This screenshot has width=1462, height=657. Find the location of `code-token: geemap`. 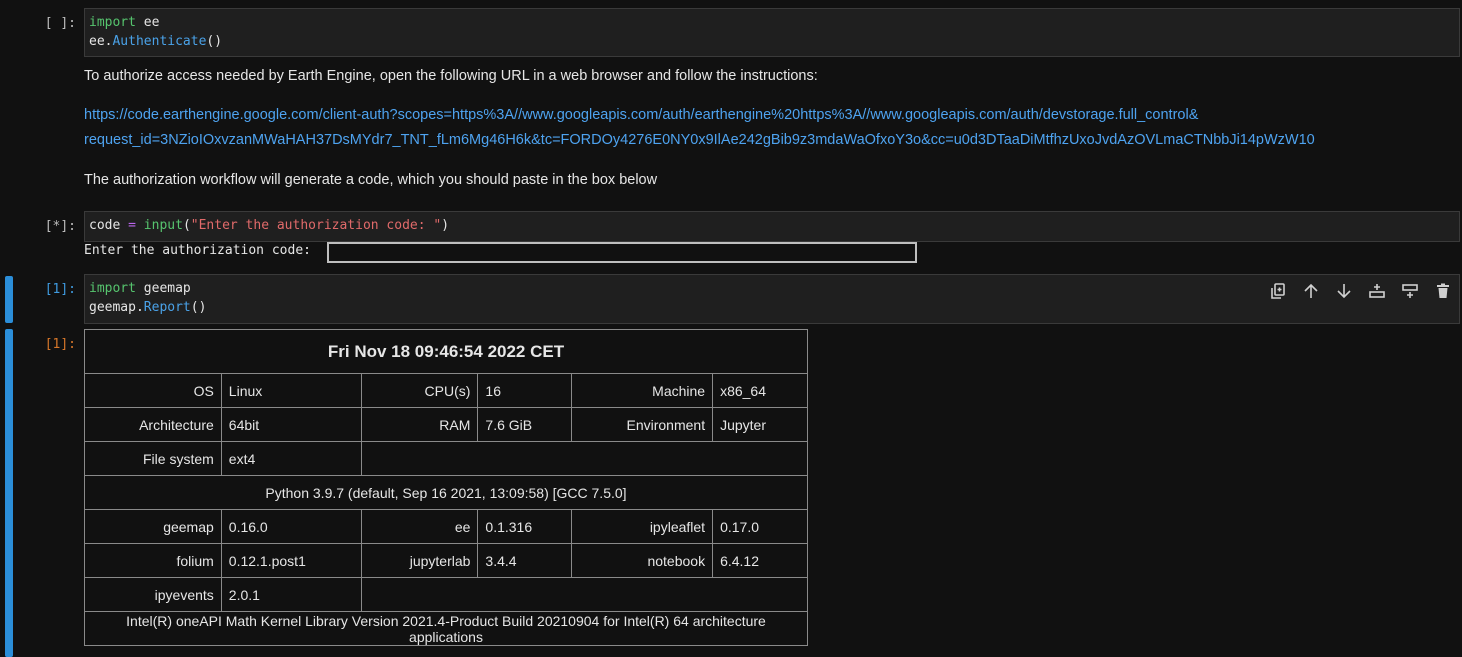

code-token: geemap is located at coordinates (163, 288).